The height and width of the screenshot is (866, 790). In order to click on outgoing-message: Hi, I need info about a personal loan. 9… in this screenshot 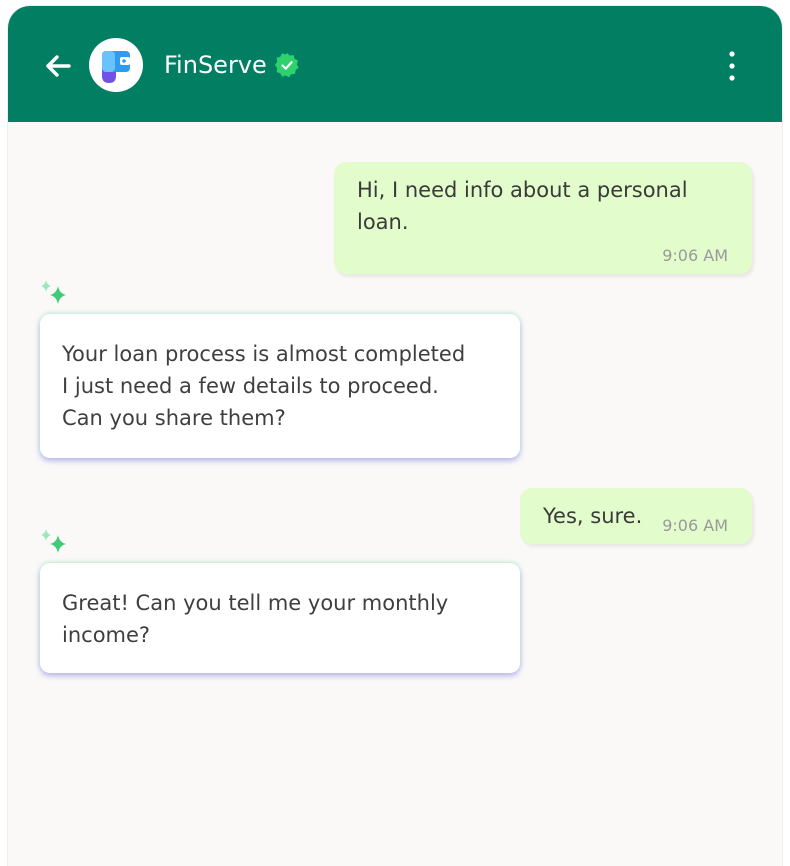, I will do `click(543, 218)`.